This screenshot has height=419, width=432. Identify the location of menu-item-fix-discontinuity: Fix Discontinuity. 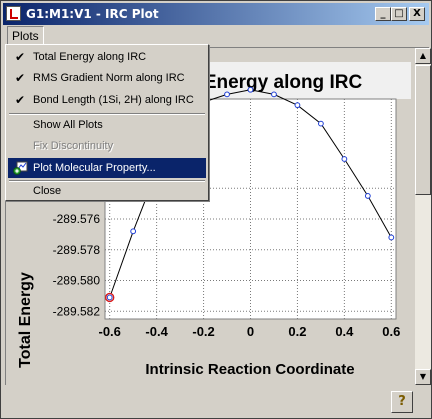
(107, 146).